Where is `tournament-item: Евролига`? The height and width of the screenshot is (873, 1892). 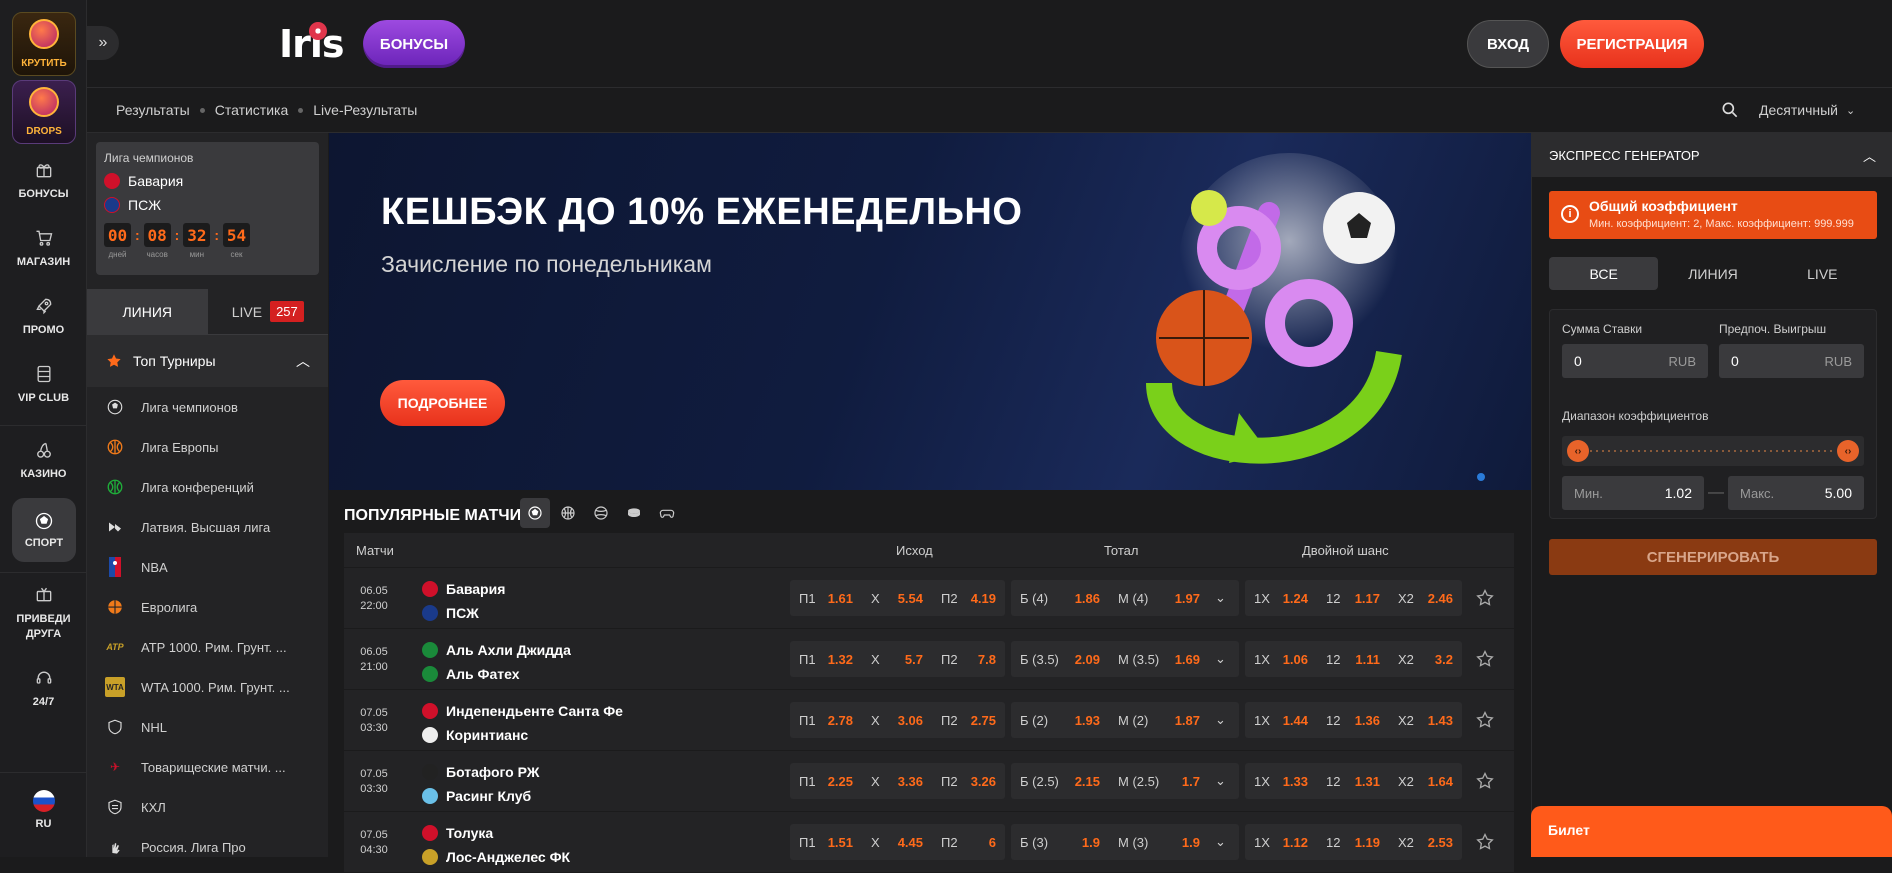 tournament-item: Евролига is located at coordinates (207, 607).